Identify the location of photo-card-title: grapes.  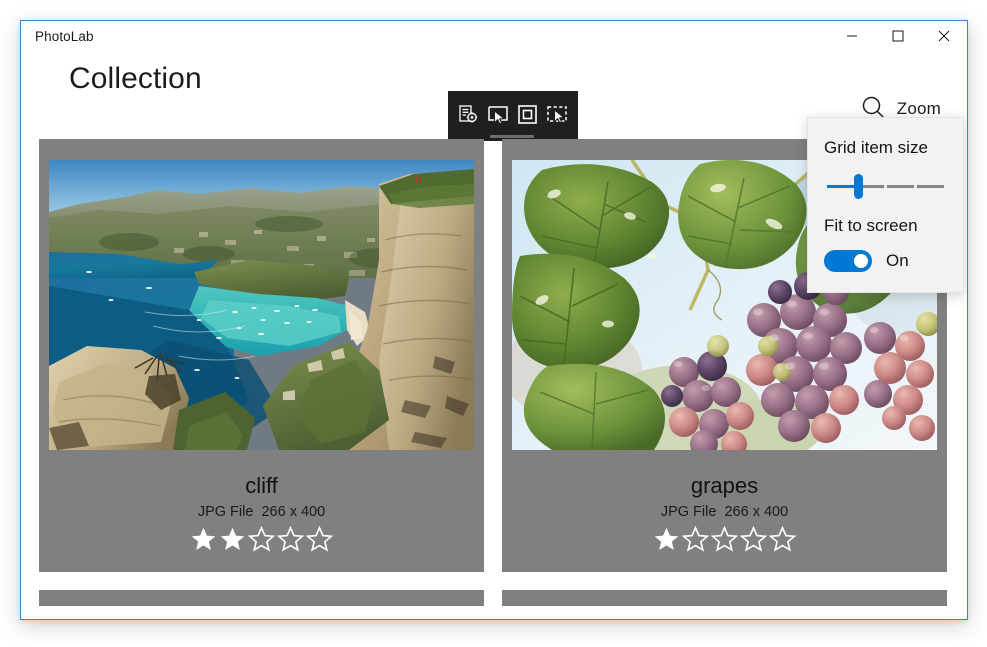
(724, 485).